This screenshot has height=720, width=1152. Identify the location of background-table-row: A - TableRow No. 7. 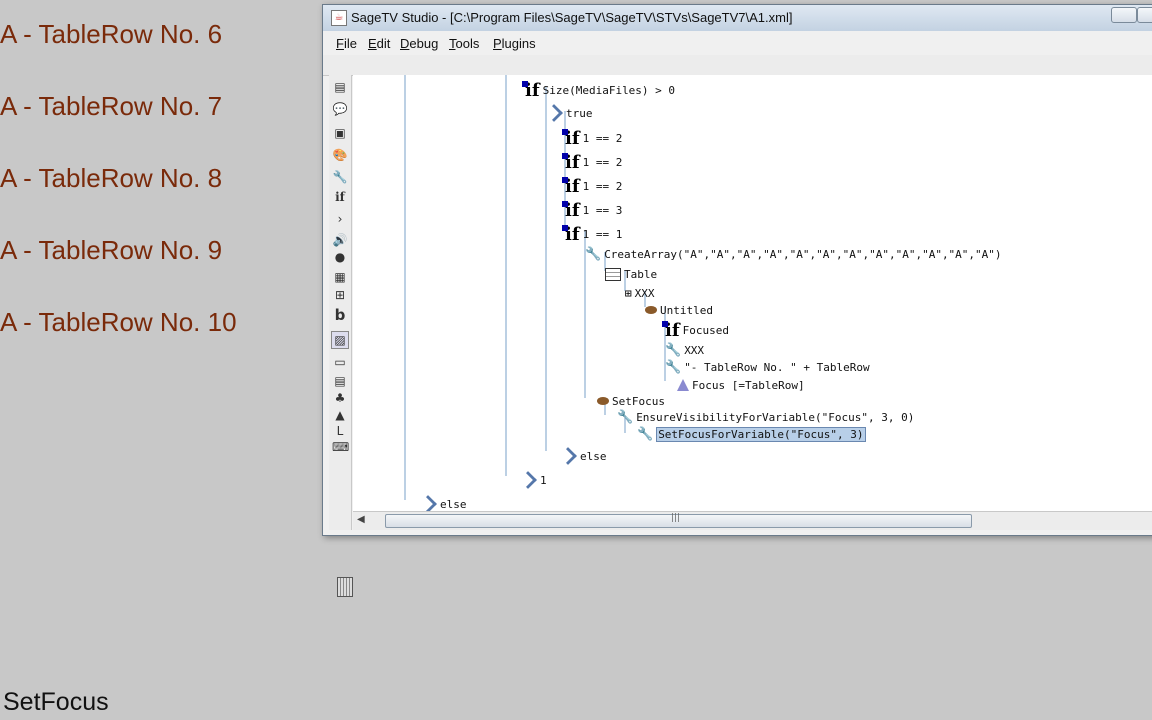
(111, 106).